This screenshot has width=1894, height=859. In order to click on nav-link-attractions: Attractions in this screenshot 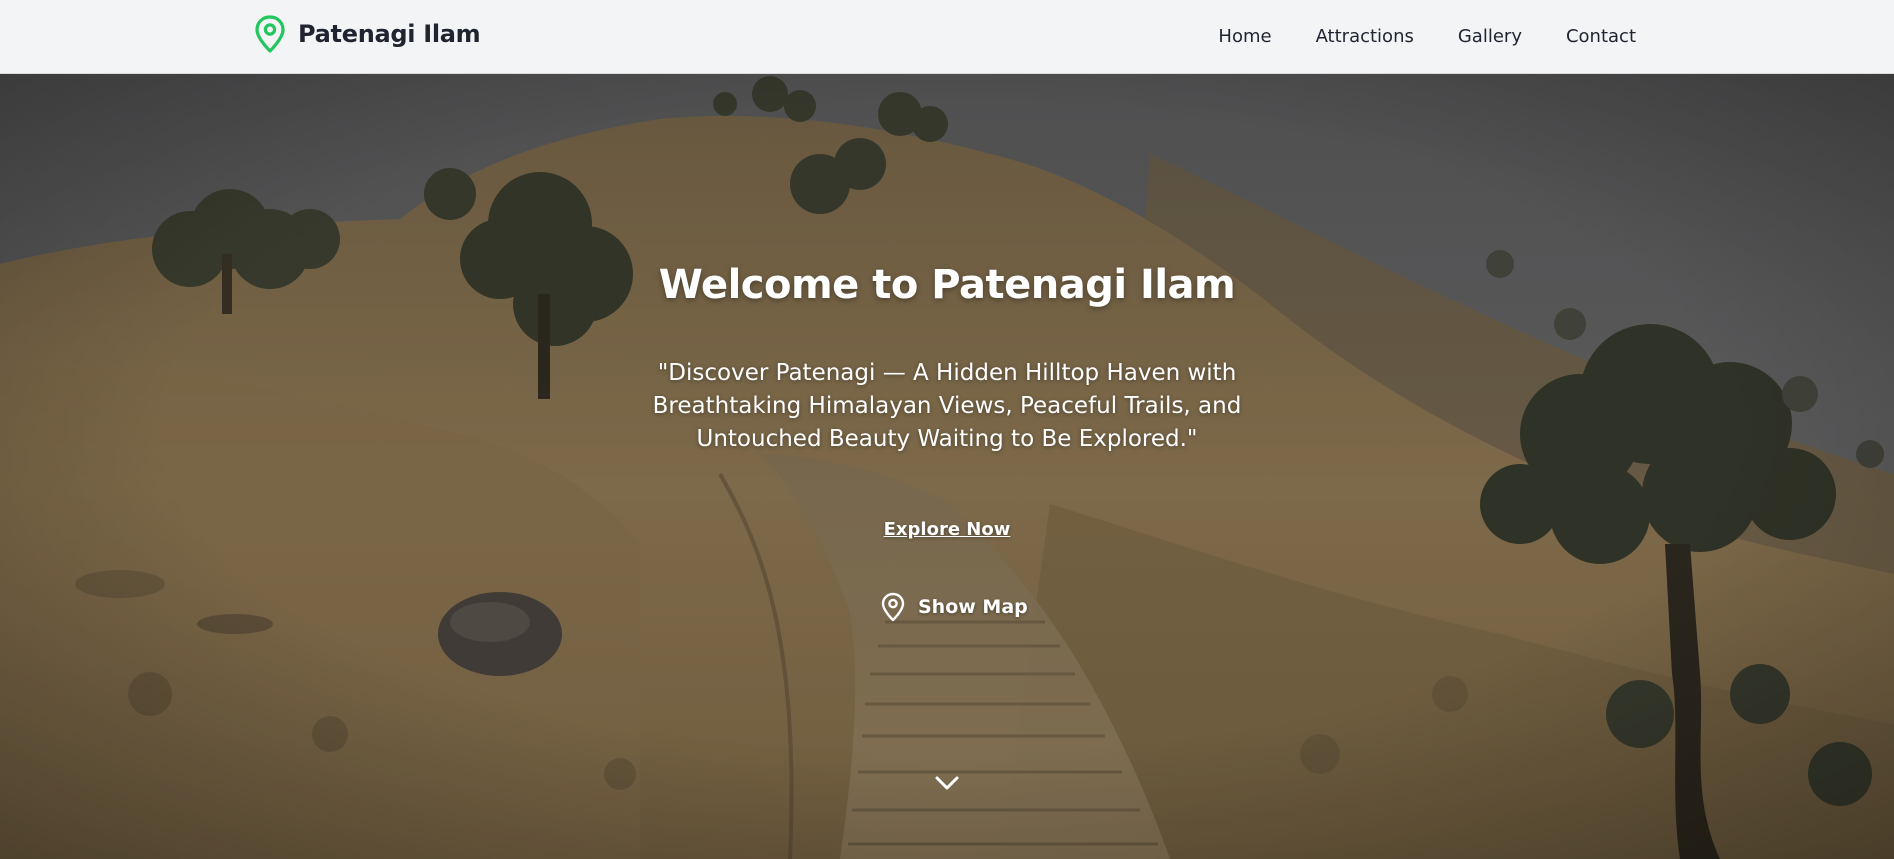, I will do `click(1365, 36)`.